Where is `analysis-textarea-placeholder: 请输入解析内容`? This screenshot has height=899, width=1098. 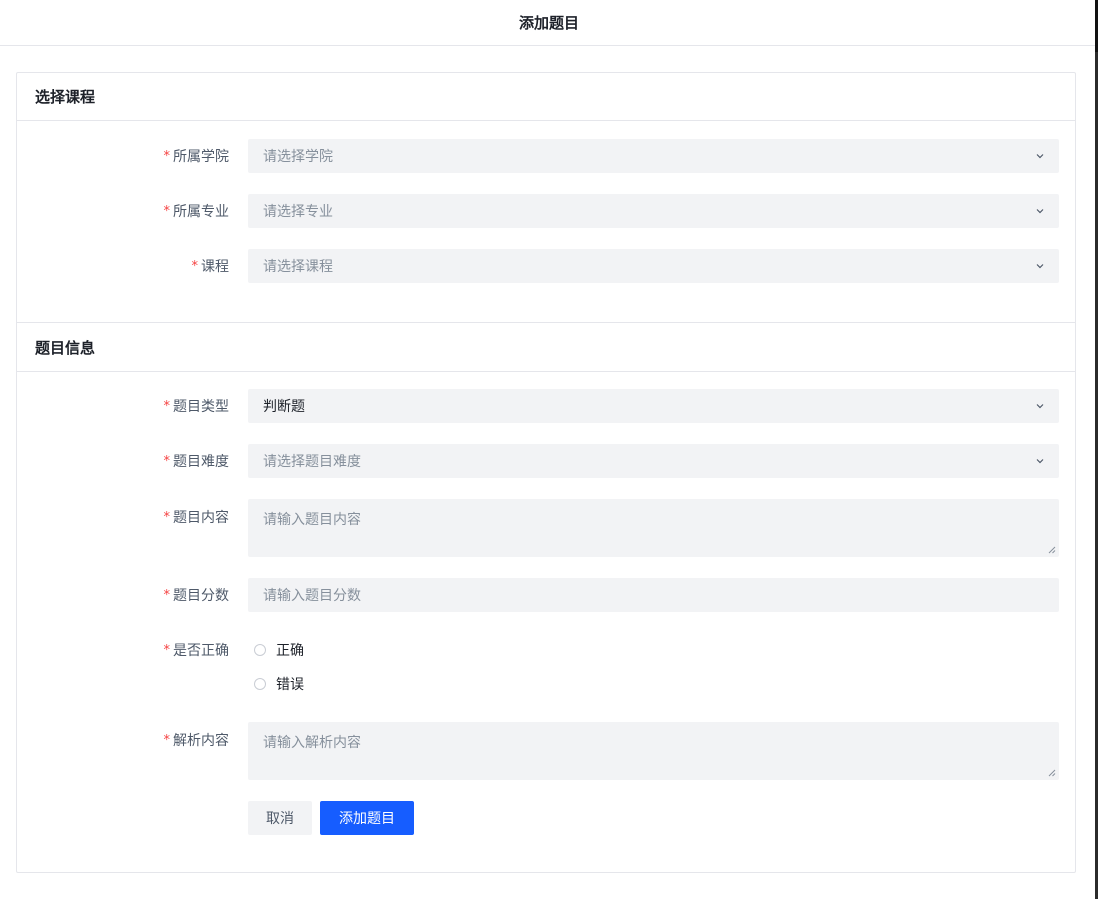 analysis-textarea-placeholder: 请输入解析内容 is located at coordinates (312, 743).